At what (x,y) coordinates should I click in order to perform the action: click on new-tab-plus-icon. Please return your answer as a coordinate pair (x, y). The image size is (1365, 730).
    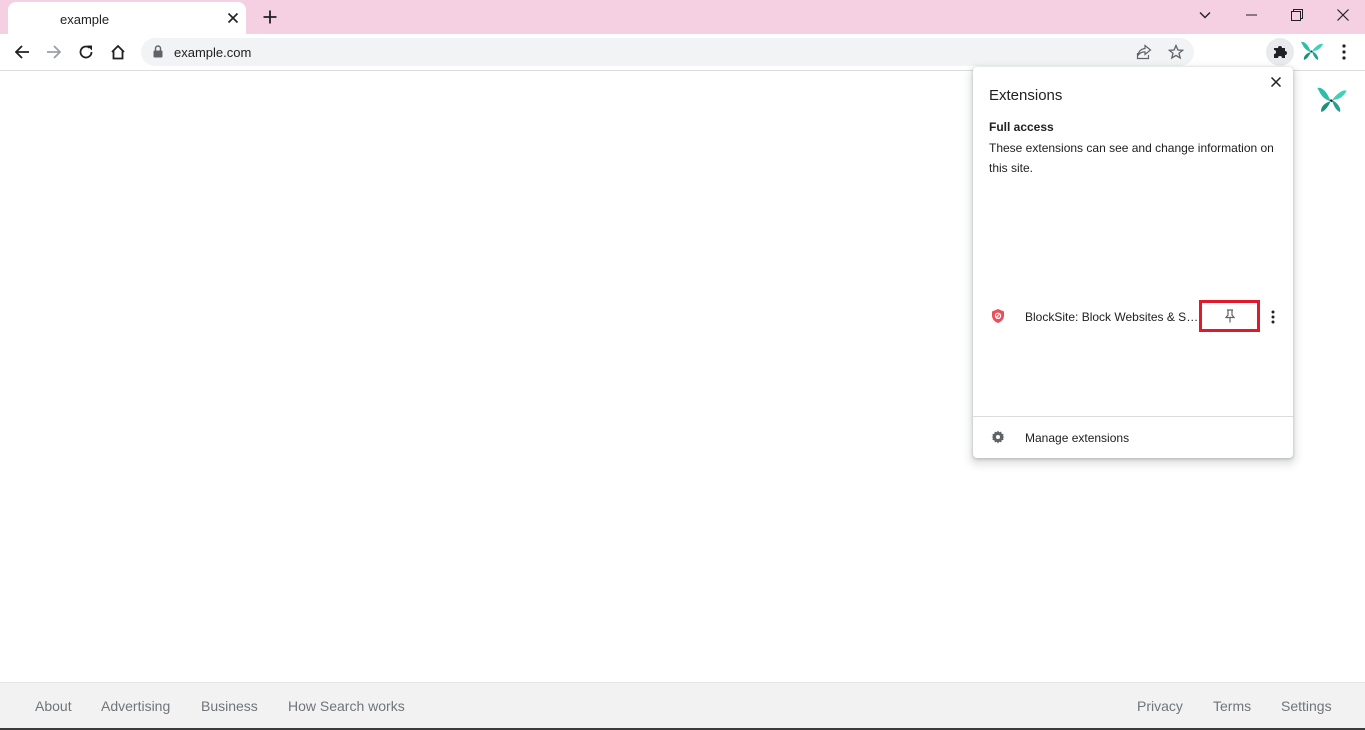
    Looking at the image, I should click on (270, 17).